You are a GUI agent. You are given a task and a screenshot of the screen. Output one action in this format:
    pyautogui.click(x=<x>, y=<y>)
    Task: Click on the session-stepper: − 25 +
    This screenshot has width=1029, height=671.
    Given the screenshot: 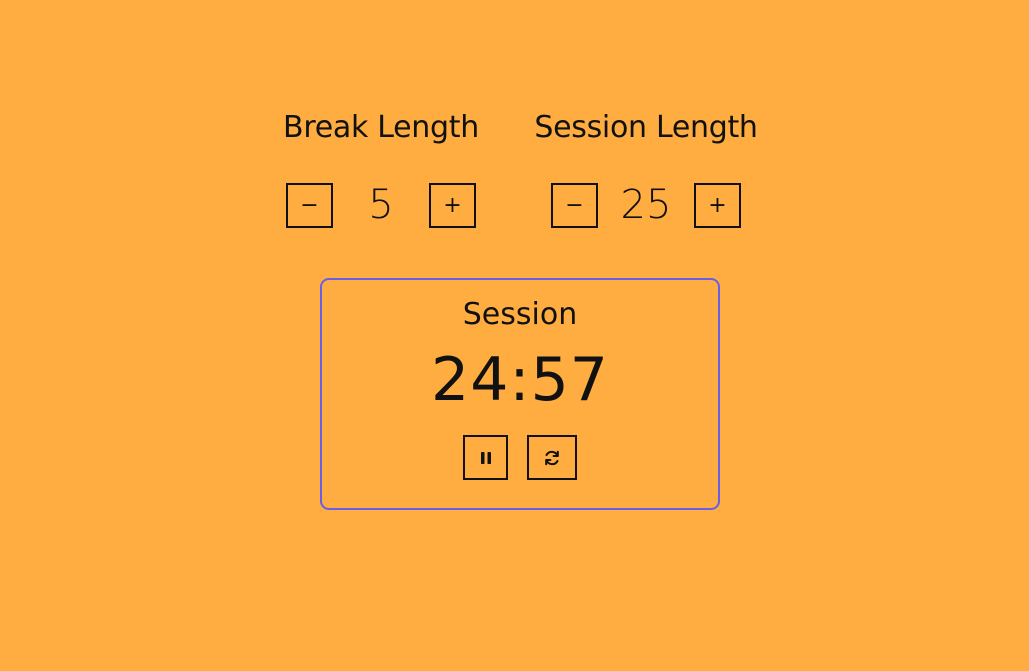 What is the action you would take?
    pyautogui.click(x=646, y=205)
    